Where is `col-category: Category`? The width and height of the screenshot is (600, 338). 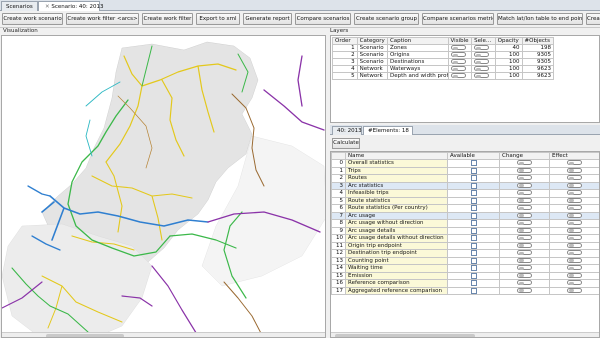
col-category: Category is located at coordinates (372, 41).